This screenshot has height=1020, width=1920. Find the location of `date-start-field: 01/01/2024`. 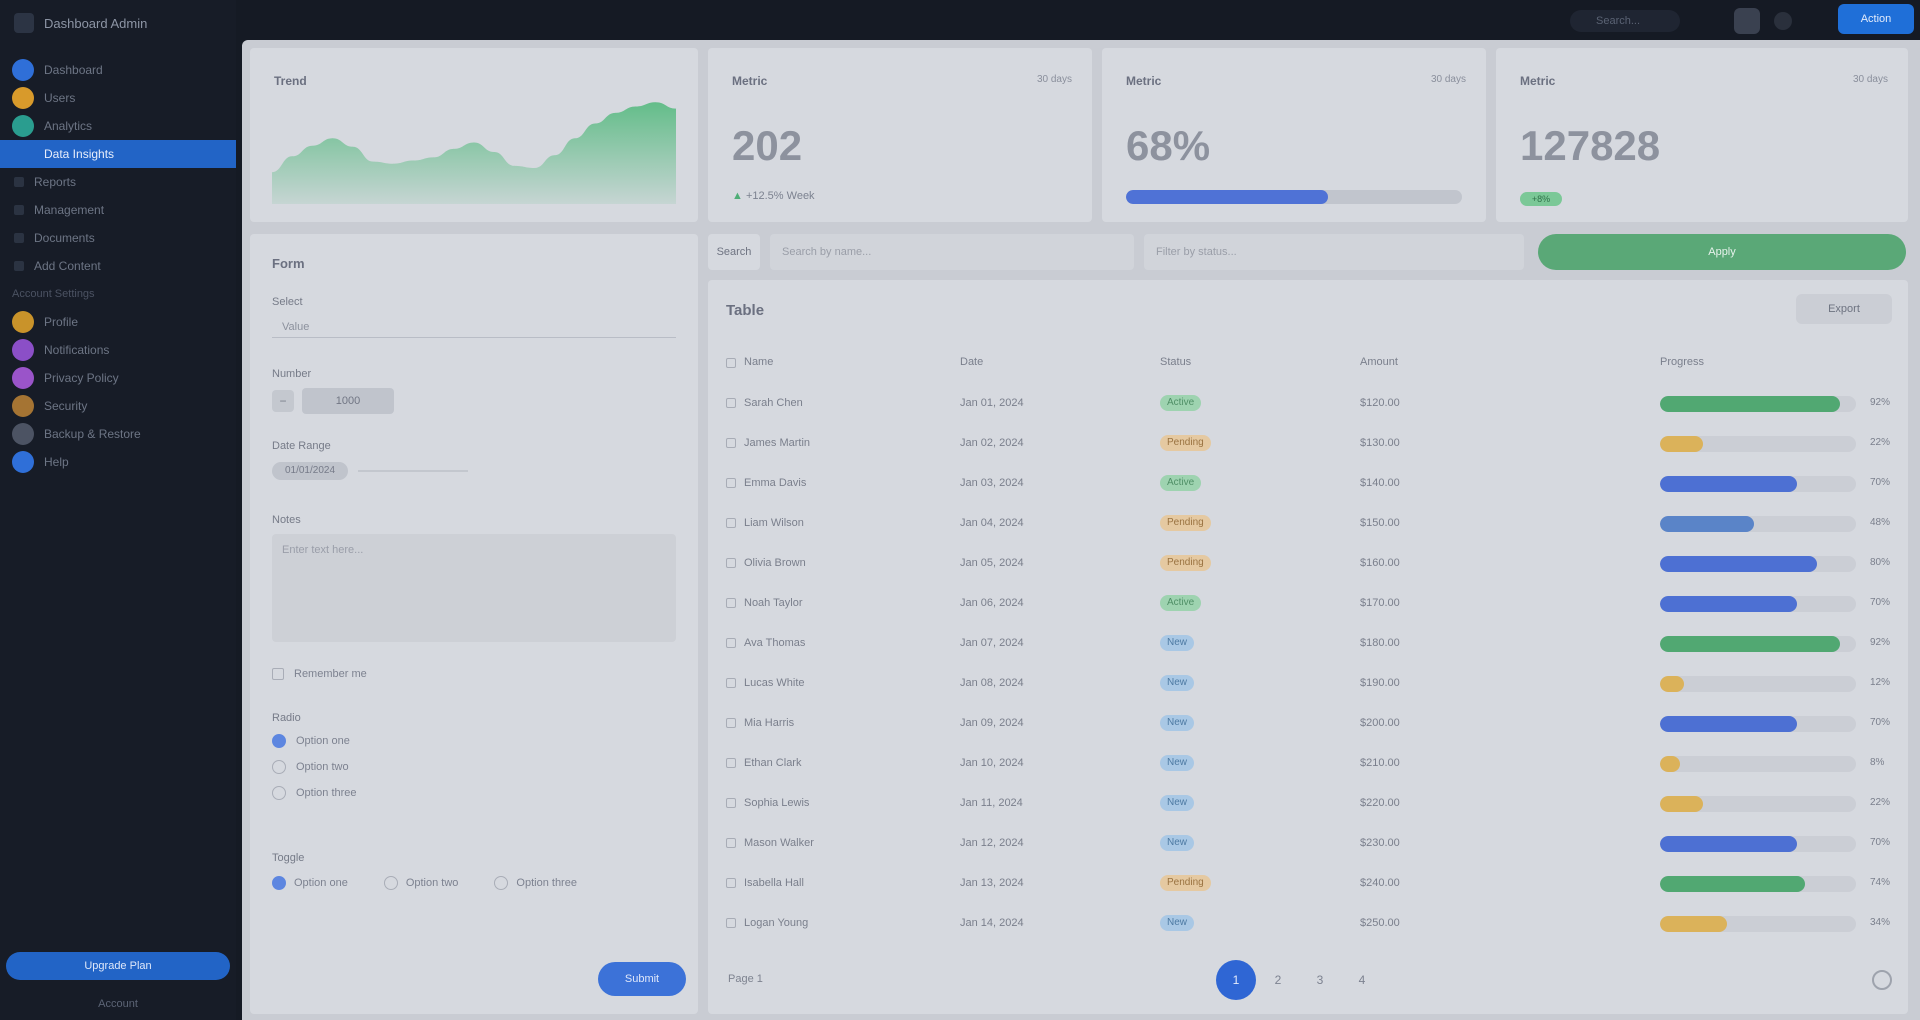

date-start-field: 01/01/2024 is located at coordinates (310, 471).